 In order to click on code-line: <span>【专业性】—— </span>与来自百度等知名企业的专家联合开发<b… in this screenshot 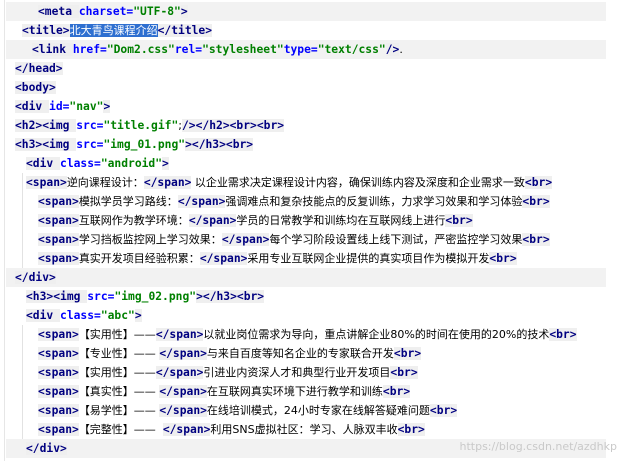, I will do `click(230, 353)`.